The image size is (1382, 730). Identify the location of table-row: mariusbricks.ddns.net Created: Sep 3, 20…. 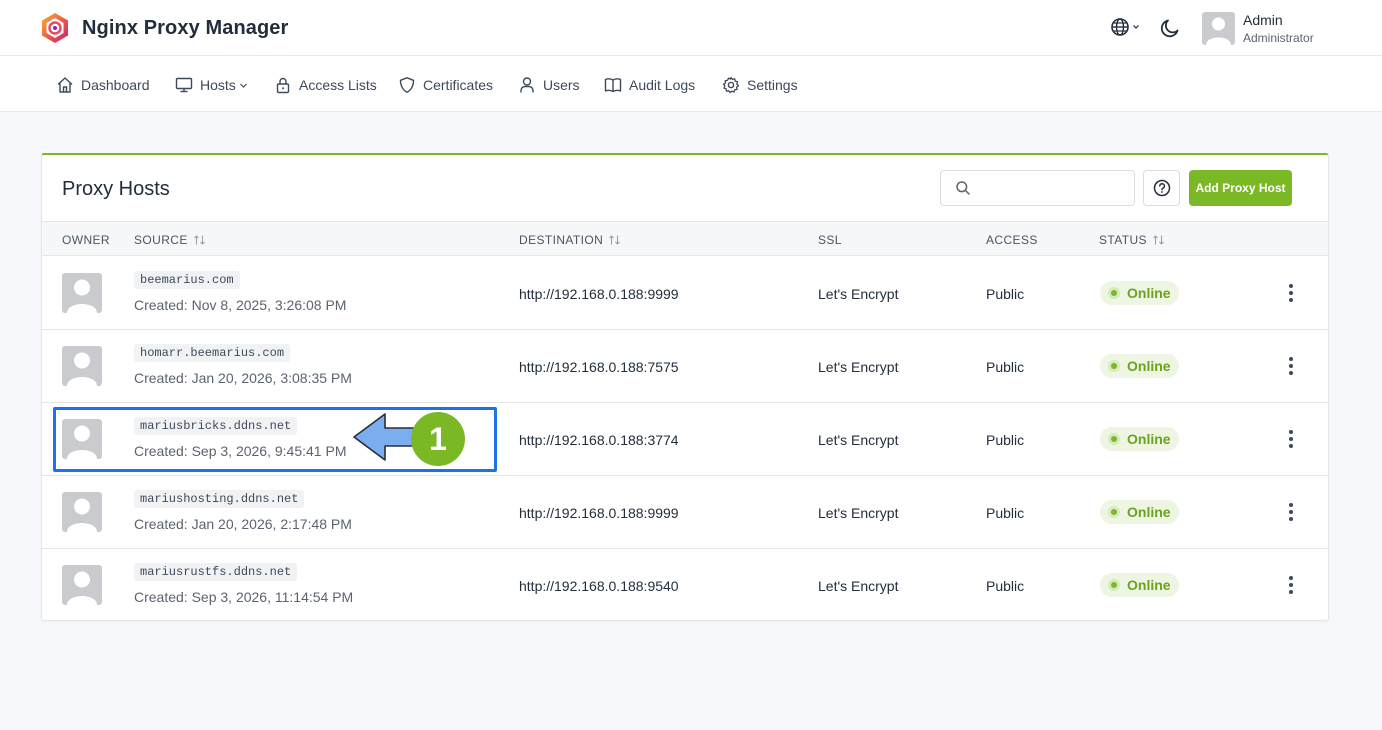
(685, 439).